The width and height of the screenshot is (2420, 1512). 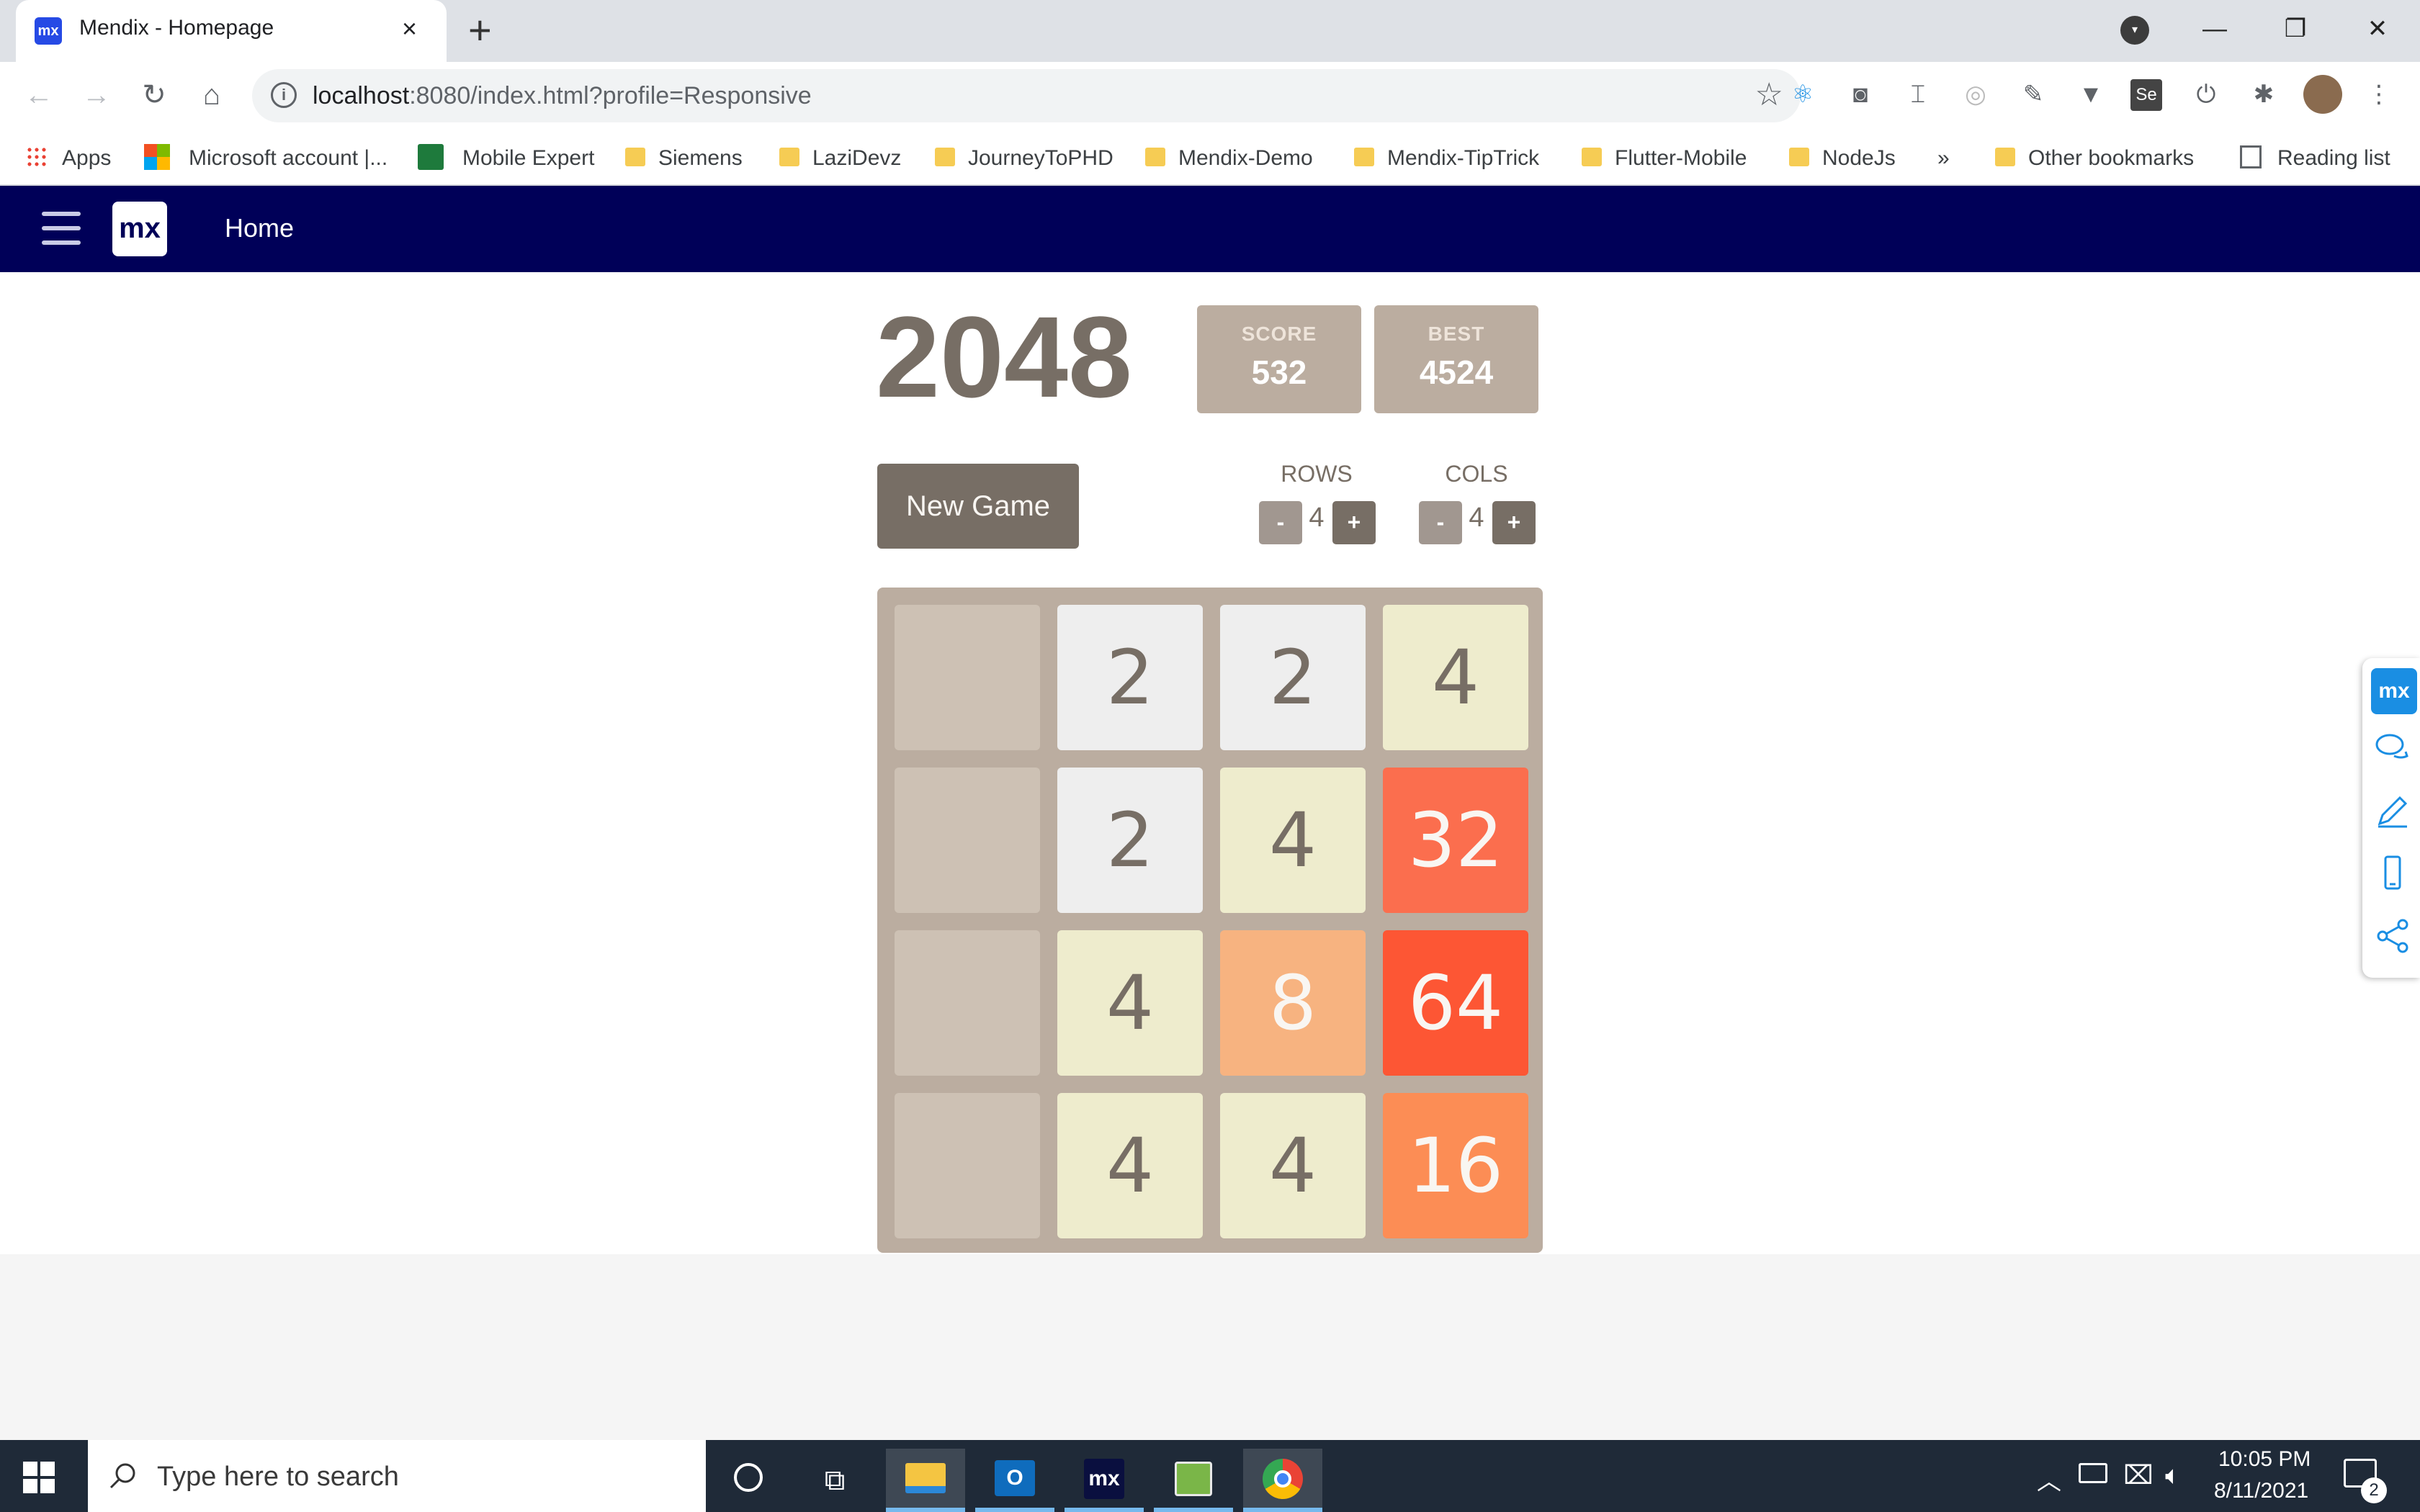 I want to click on nav-home-link: Home, so click(x=259, y=228).